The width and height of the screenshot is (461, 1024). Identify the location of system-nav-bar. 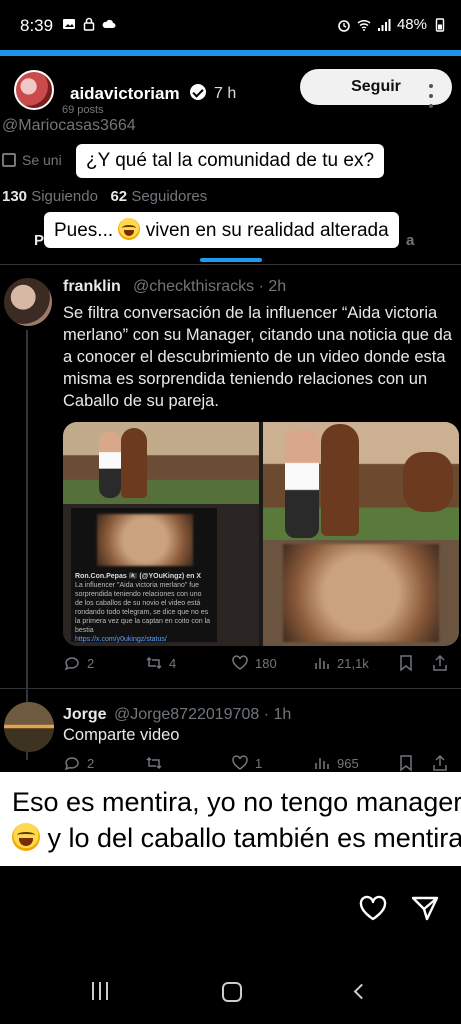
(230, 986).